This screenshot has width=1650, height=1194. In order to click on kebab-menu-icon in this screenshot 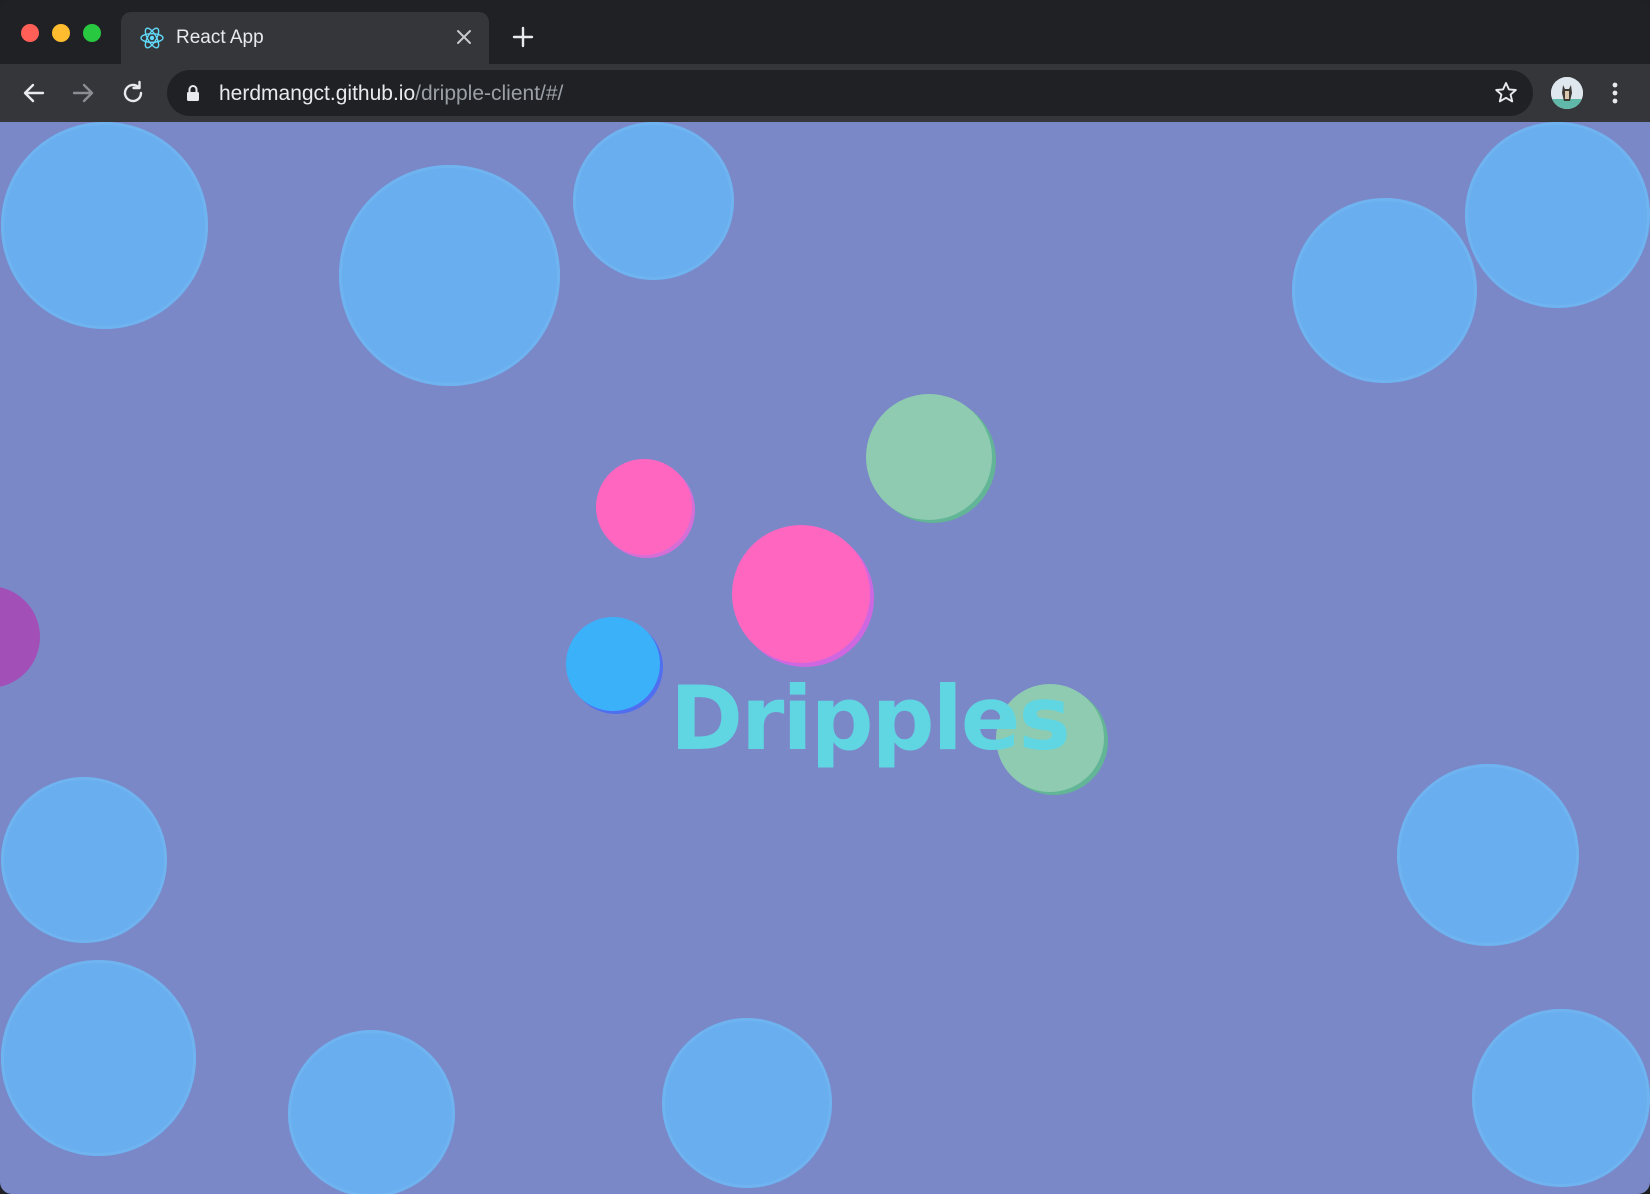, I will do `click(1615, 93)`.